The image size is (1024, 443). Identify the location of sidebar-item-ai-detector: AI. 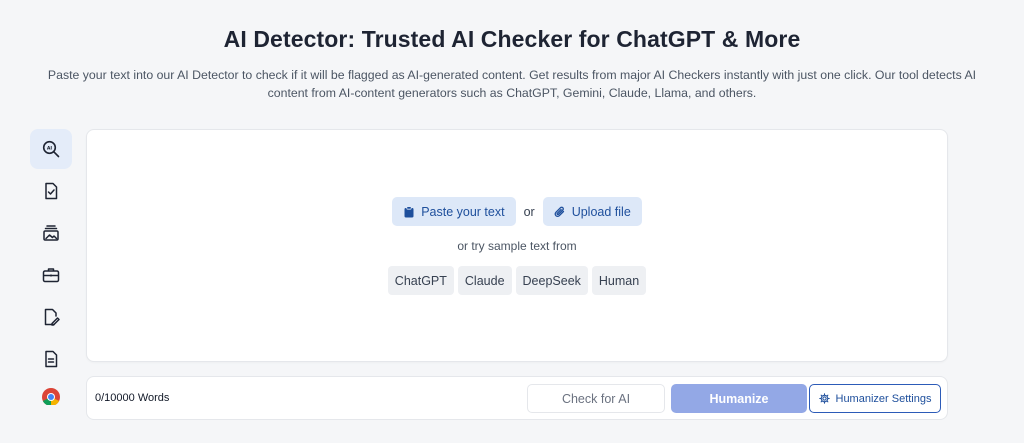
(51, 149).